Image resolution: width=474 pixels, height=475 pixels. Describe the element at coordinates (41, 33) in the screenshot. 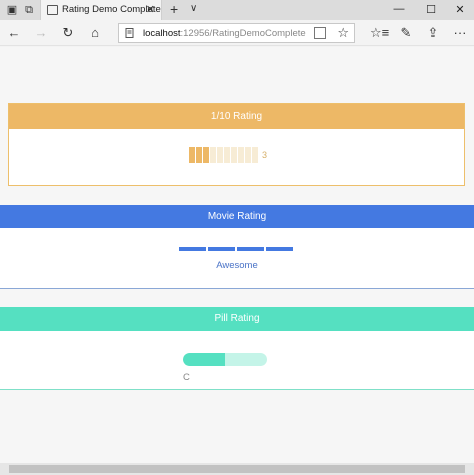

I see `forward-icon: →` at that location.